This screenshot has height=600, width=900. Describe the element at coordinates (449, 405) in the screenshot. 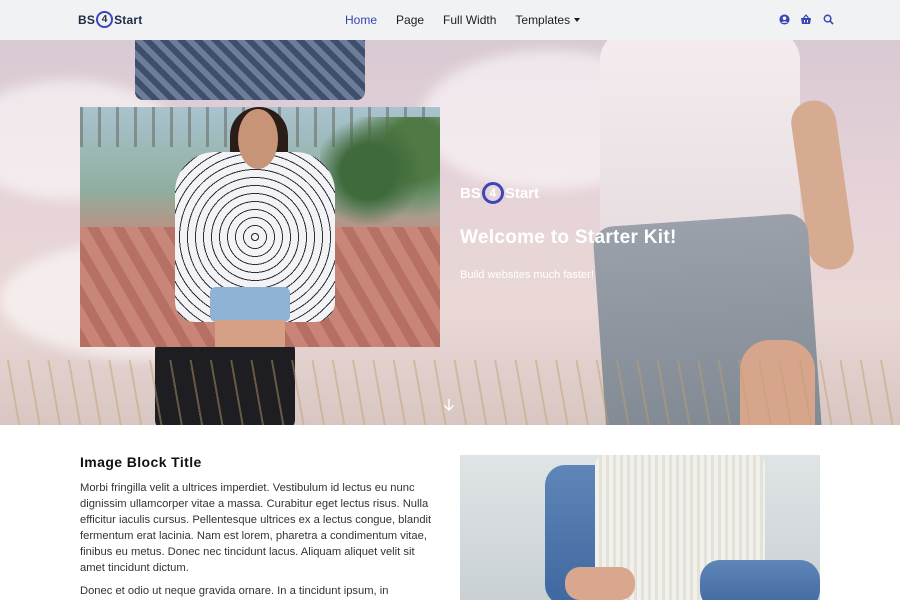

I see `arrow-down-icon` at that location.